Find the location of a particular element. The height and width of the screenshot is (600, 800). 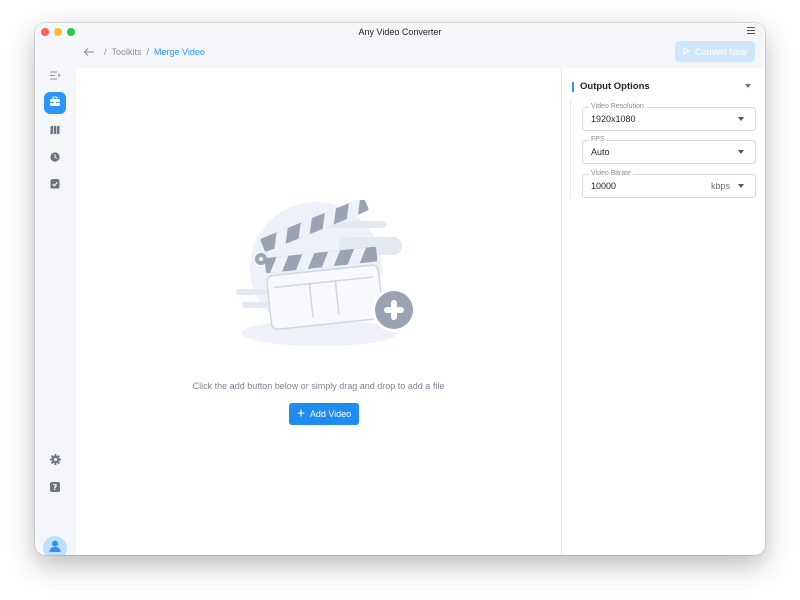

fps-label: FPS is located at coordinates (598, 140).